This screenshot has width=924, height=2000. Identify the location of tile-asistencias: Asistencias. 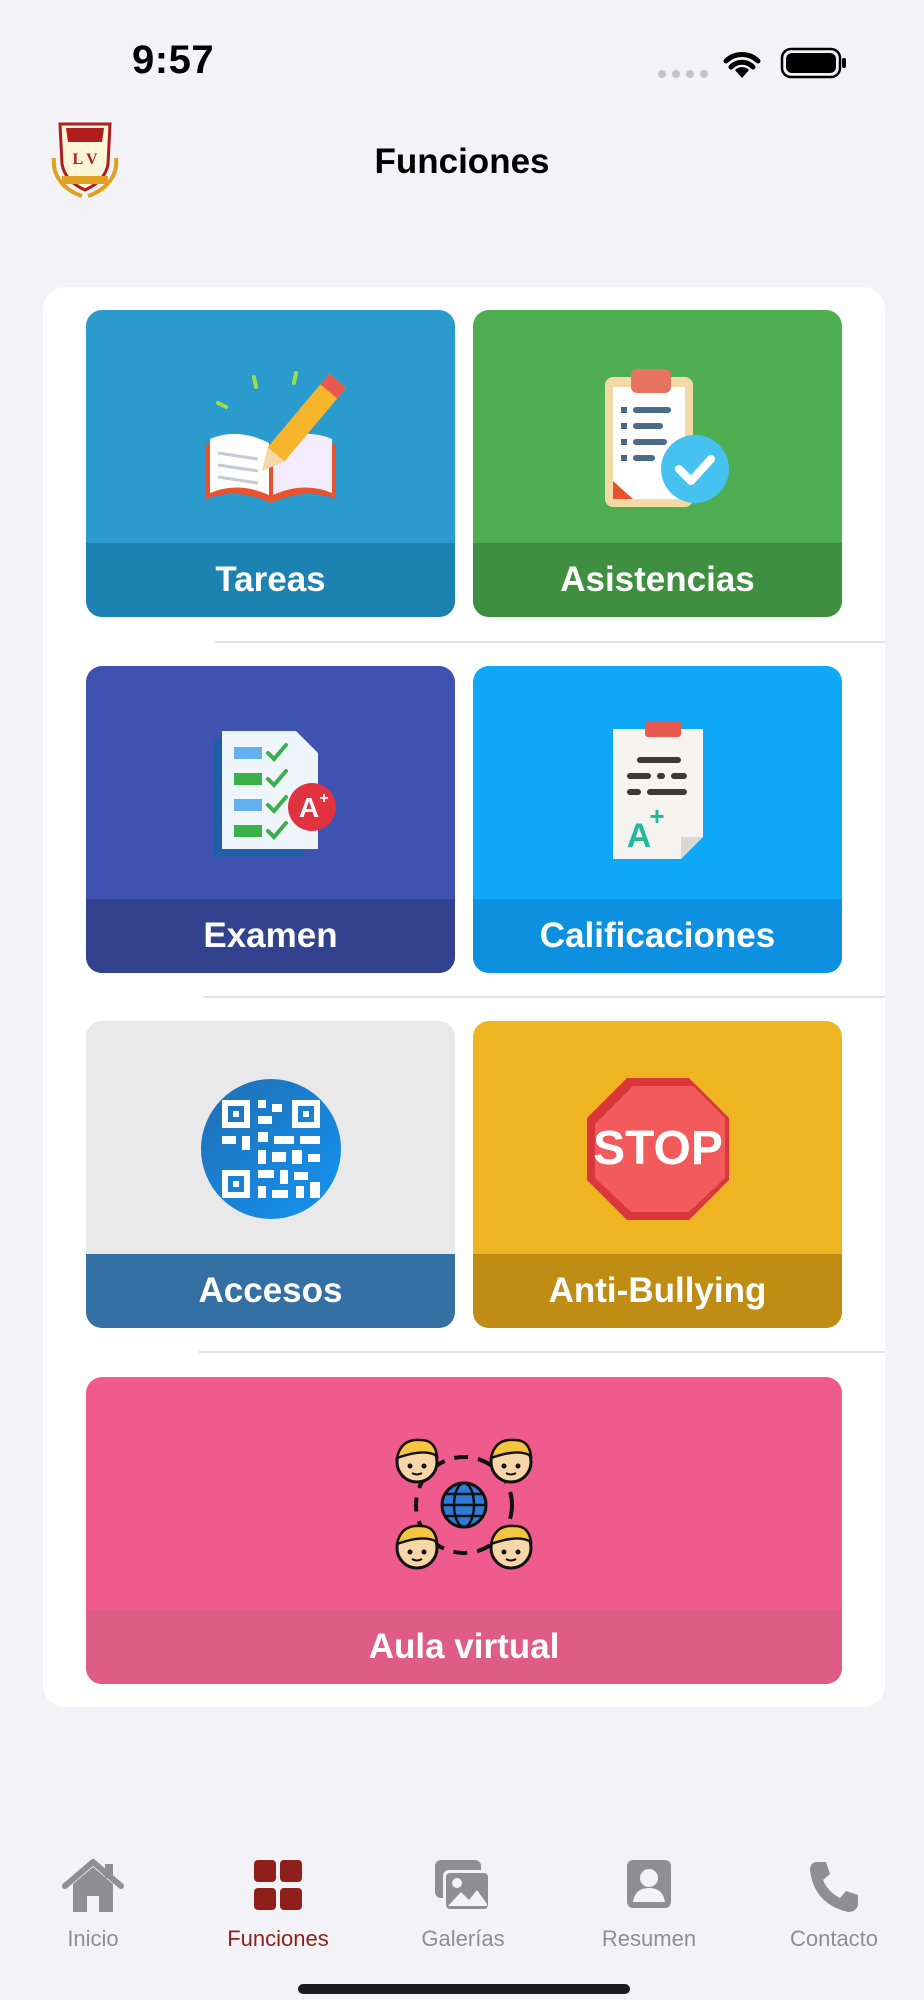
(657, 463).